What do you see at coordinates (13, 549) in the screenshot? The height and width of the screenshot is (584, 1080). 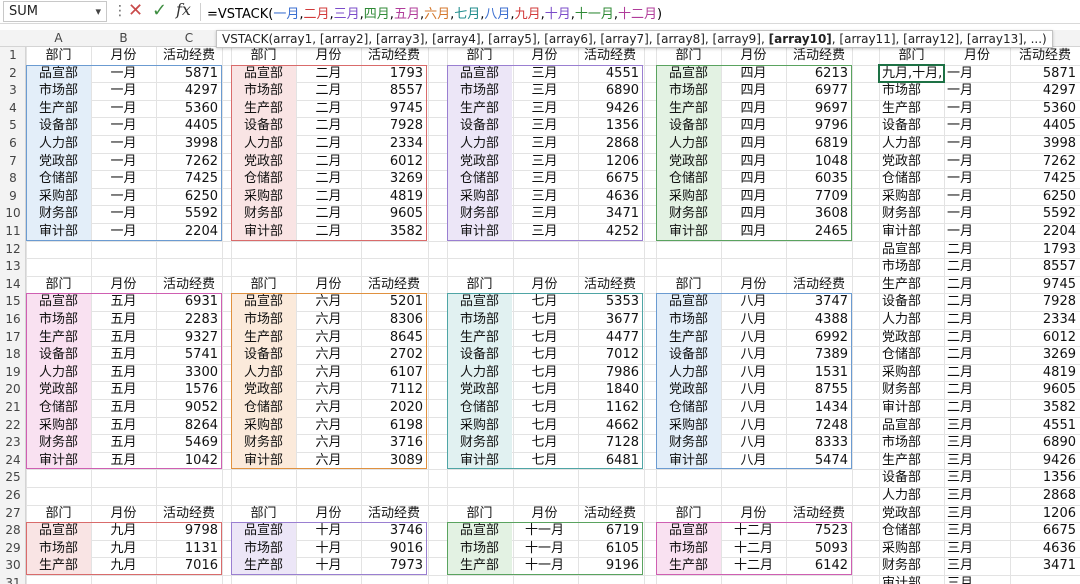 I see `row-header: 29` at bounding box center [13, 549].